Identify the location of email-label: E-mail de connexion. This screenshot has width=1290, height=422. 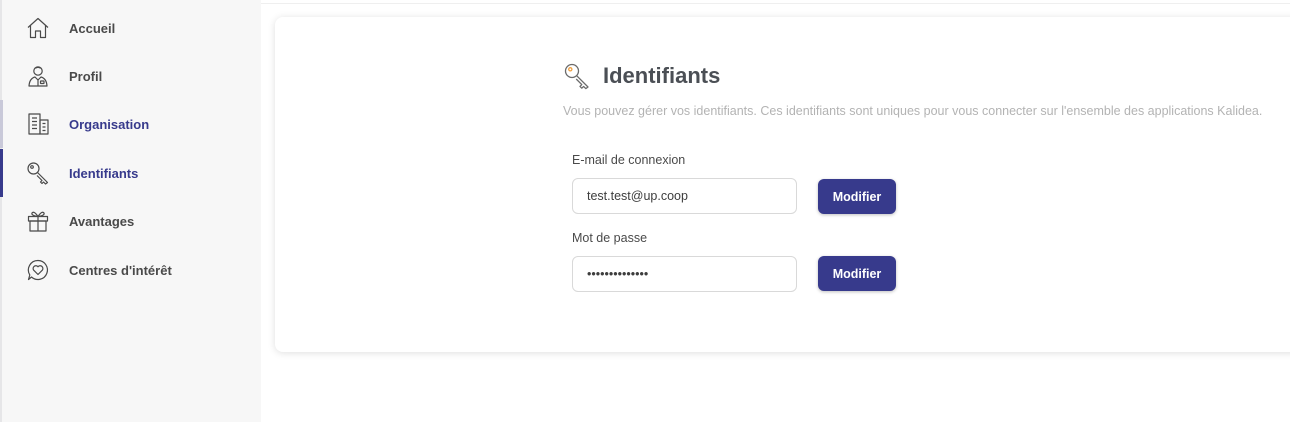
(629, 160).